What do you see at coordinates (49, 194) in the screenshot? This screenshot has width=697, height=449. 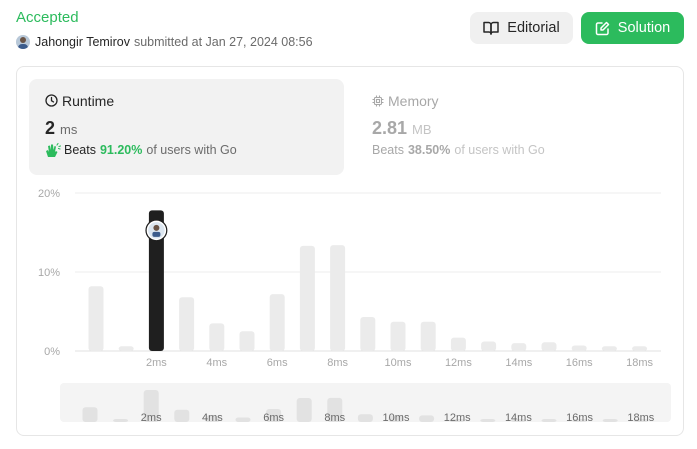 I see `y-tick-label: 20%` at bounding box center [49, 194].